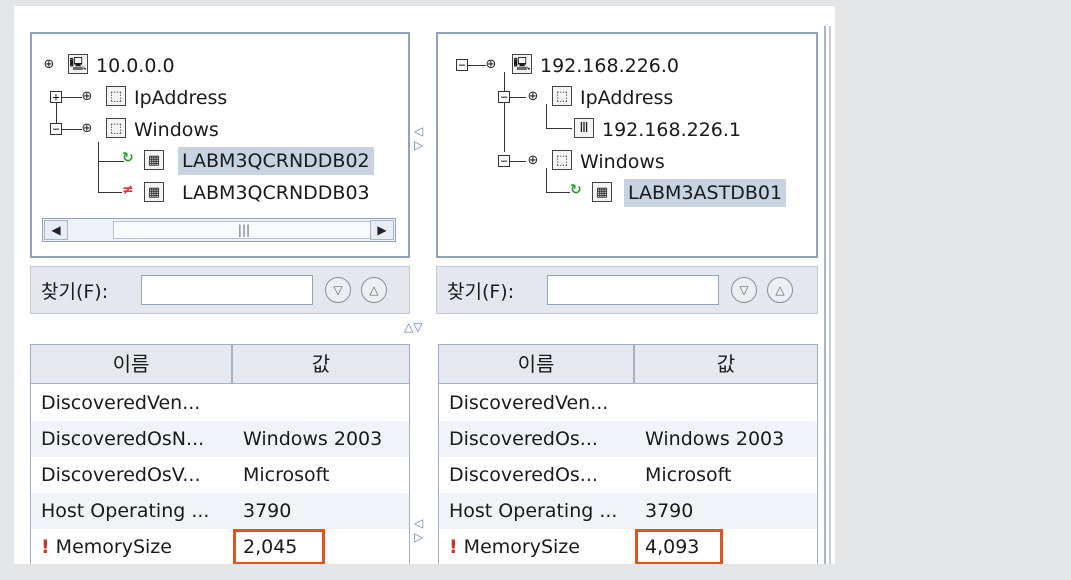 This screenshot has height=580, width=1071. What do you see at coordinates (628, 546) in the screenshot?
I see `table-row: ! MemorySize 4,093` at bounding box center [628, 546].